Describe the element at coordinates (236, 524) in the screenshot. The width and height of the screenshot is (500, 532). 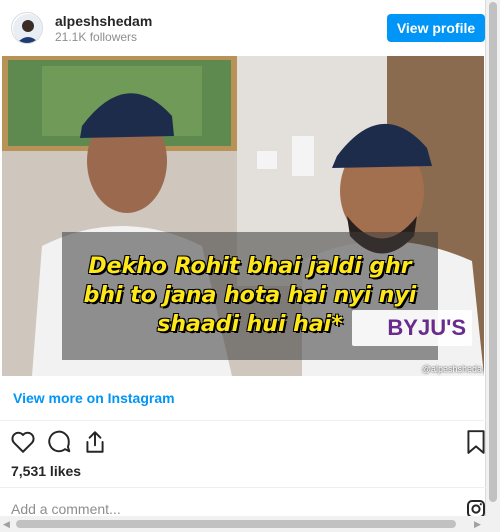
I see `horizontal-scroll-thumb` at that location.